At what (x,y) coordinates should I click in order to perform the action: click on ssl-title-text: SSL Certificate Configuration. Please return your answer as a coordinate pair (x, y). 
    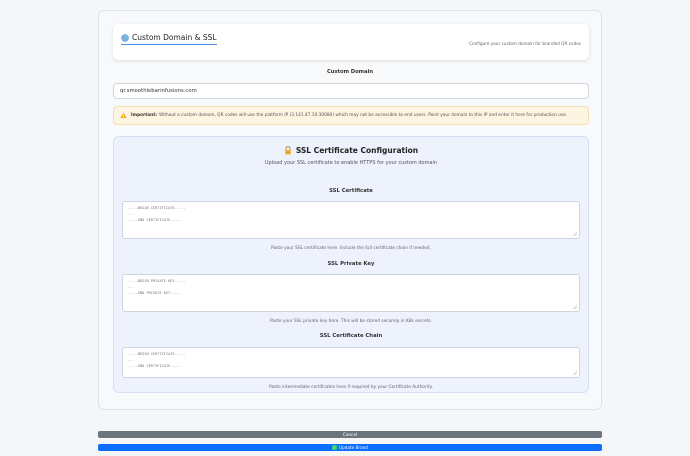
    Looking at the image, I should click on (357, 150).